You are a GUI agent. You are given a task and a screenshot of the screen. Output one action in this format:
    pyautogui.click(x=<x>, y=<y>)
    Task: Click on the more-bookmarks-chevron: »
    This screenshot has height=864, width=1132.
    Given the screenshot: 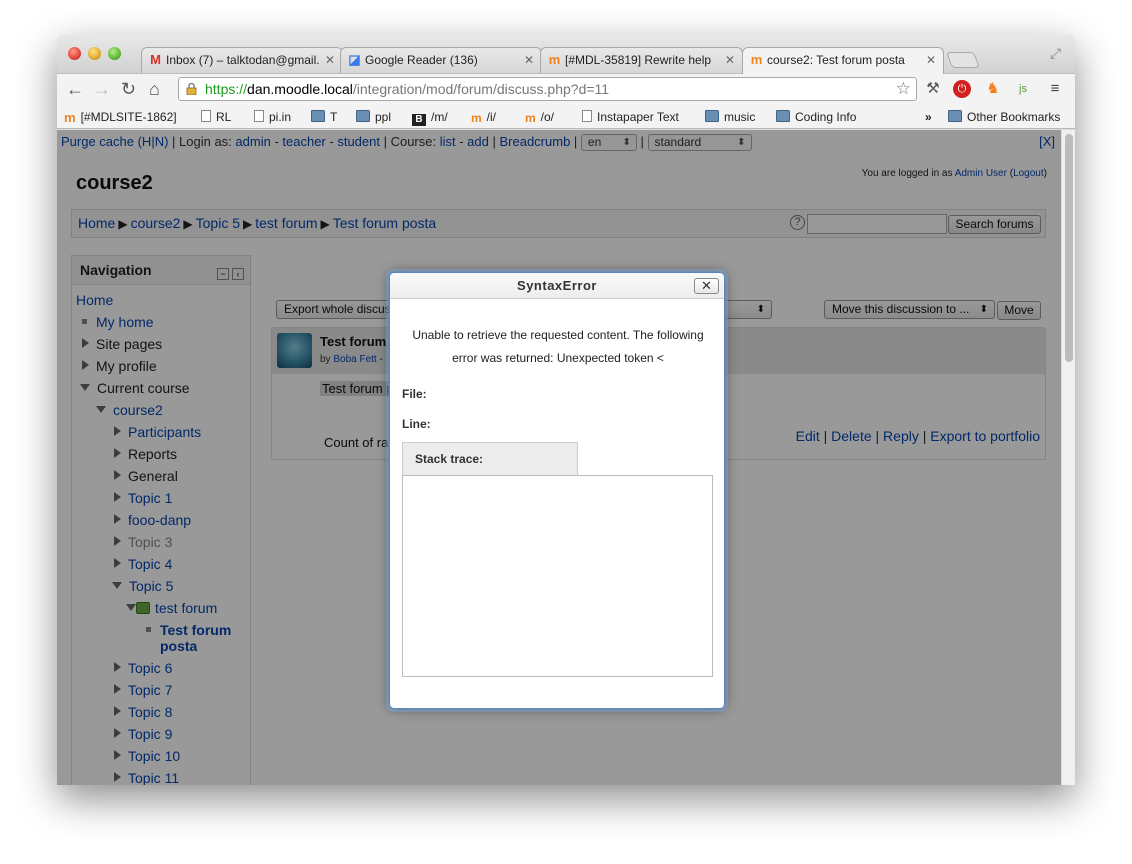 What is the action you would take?
    pyautogui.click(x=928, y=117)
    